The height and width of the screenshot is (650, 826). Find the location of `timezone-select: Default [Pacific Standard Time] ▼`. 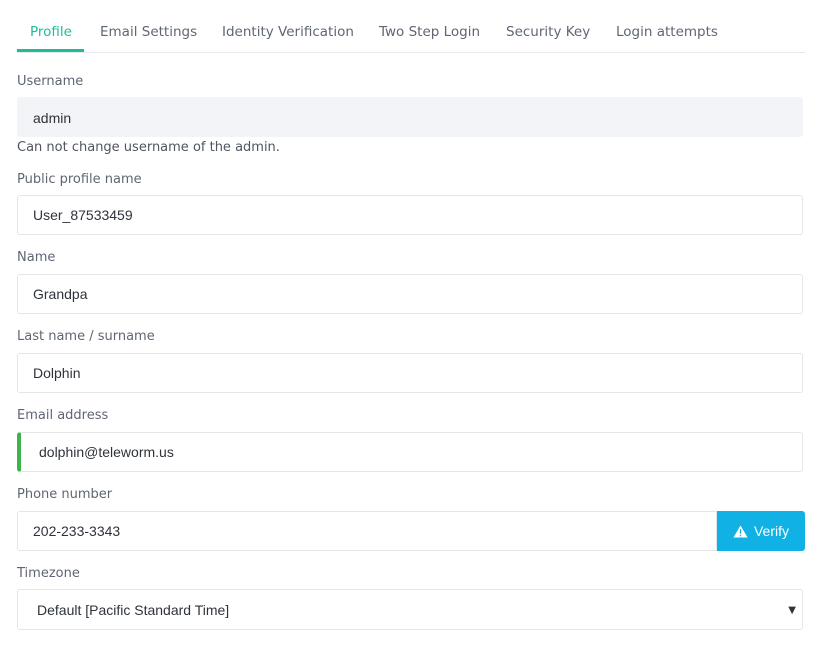

timezone-select: Default [Pacific Standard Time] ▼ is located at coordinates (410, 609).